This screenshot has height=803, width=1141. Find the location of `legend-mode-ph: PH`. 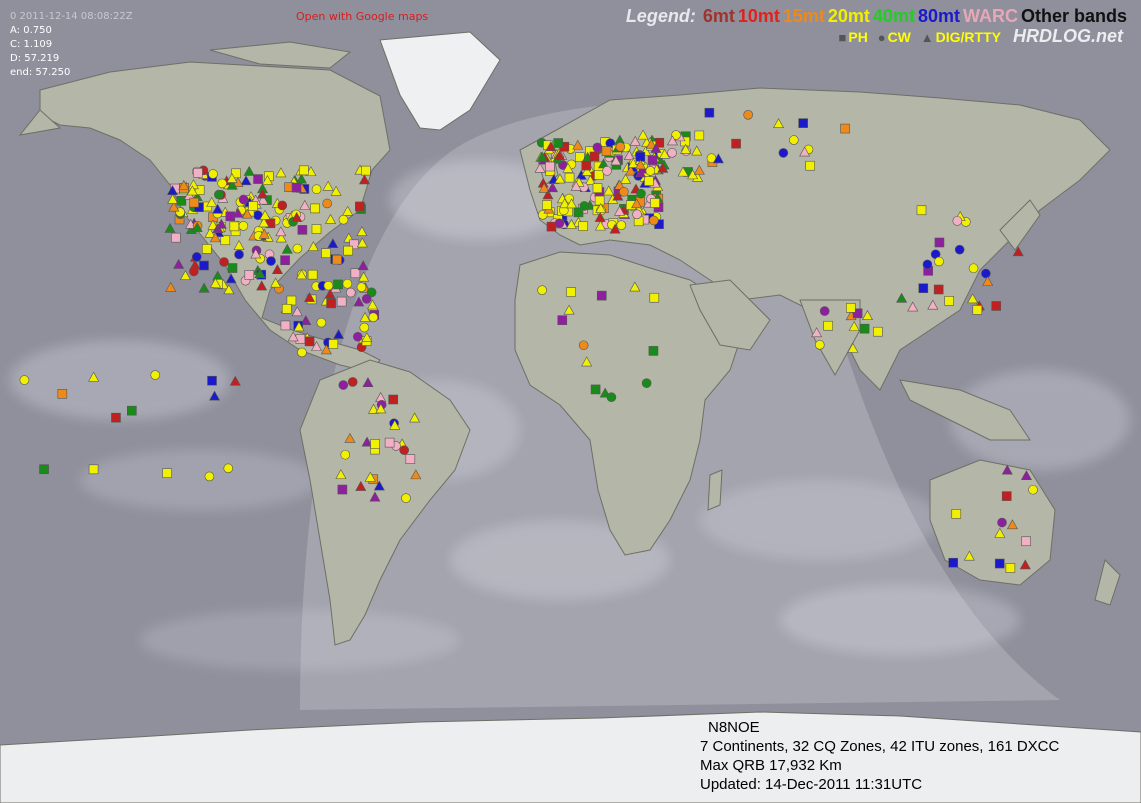

legend-mode-ph: PH is located at coordinates (858, 37).